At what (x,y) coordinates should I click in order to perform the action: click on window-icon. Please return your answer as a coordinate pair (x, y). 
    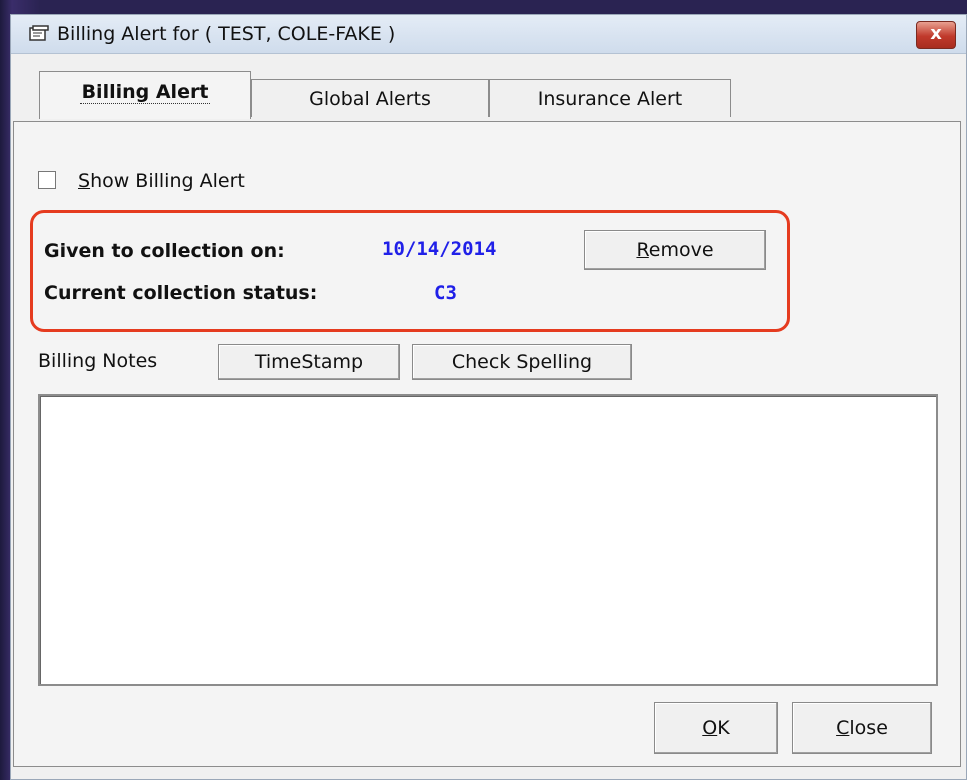
    Looking at the image, I should click on (39, 33).